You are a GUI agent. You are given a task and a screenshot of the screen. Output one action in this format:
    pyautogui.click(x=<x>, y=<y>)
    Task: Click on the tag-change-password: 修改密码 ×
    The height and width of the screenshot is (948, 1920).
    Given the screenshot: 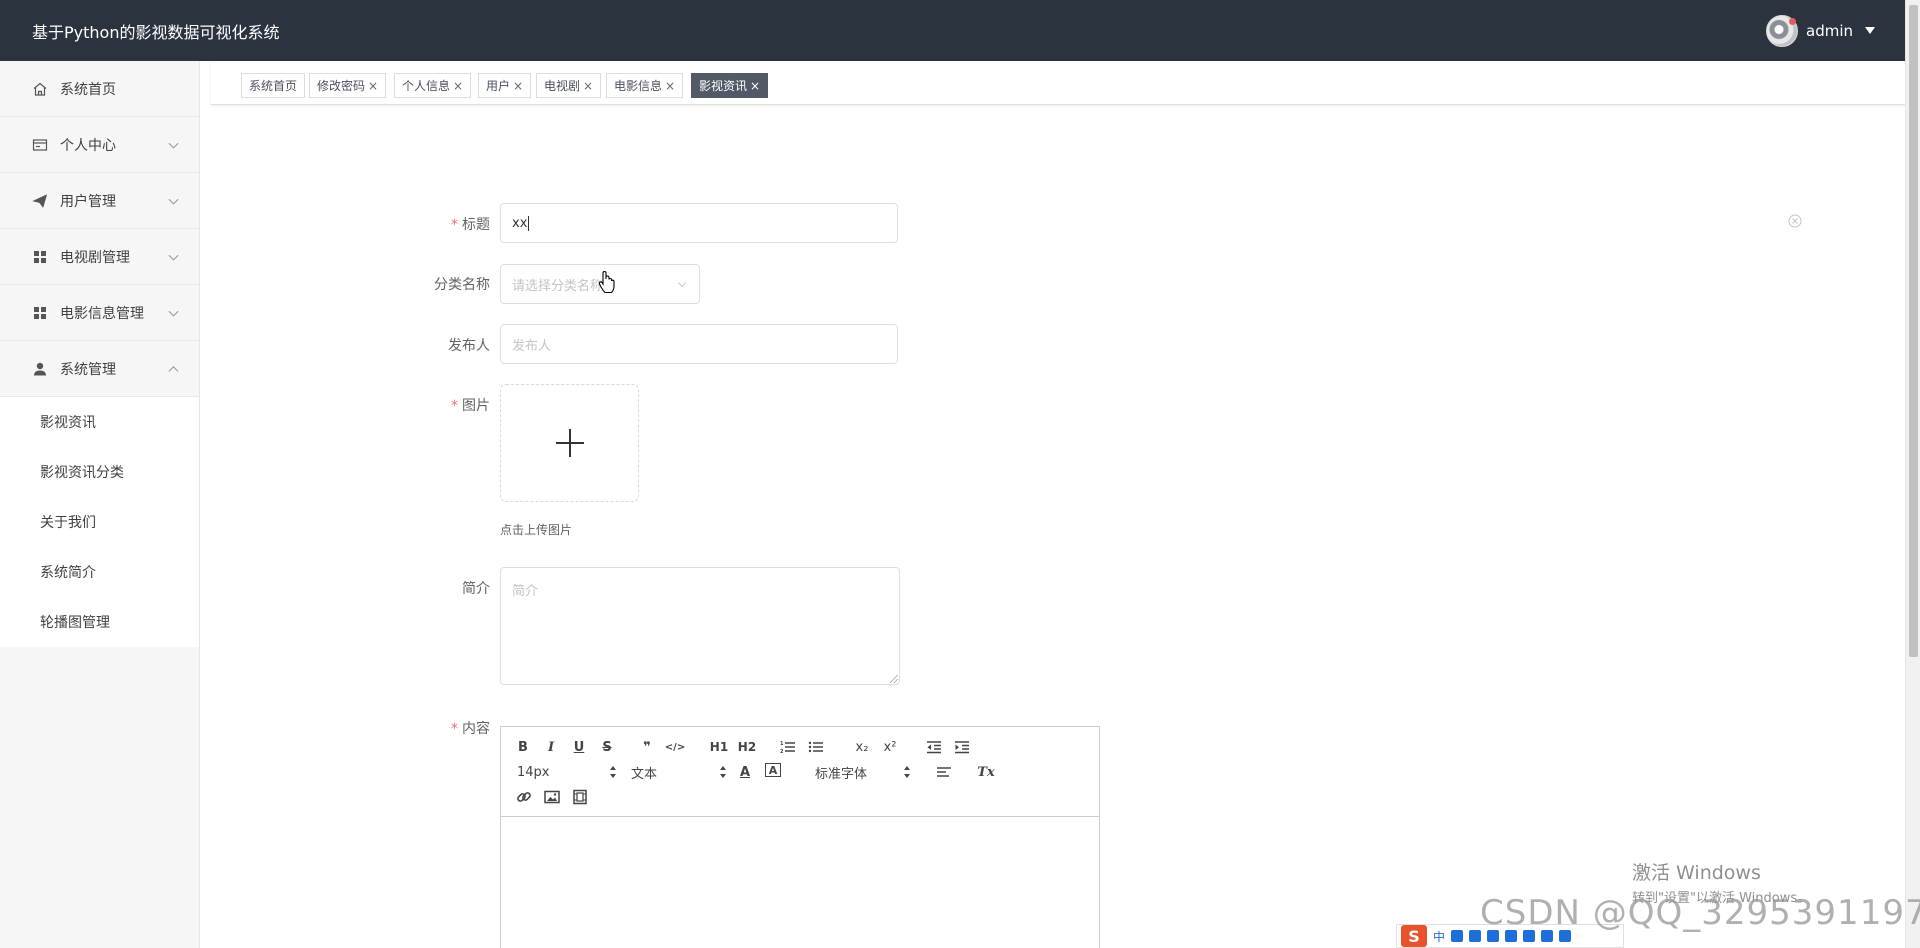 What is the action you would take?
    pyautogui.click(x=348, y=85)
    